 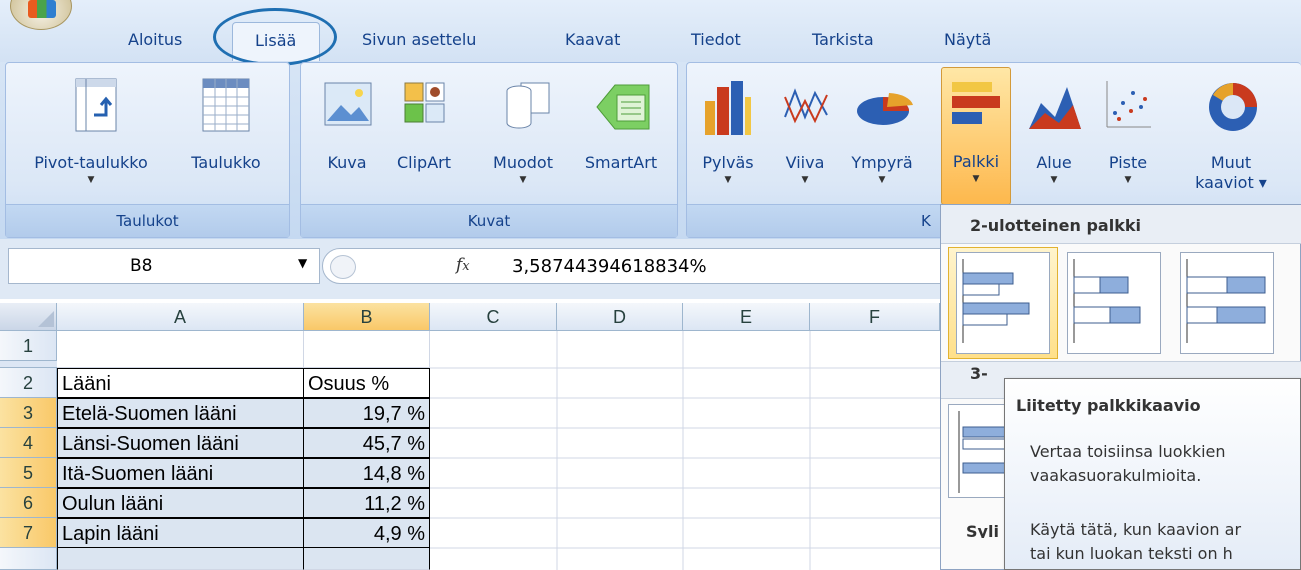 What do you see at coordinates (28, 346) in the screenshot?
I see `row-header-1: 1` at bounding box center [28, 346].